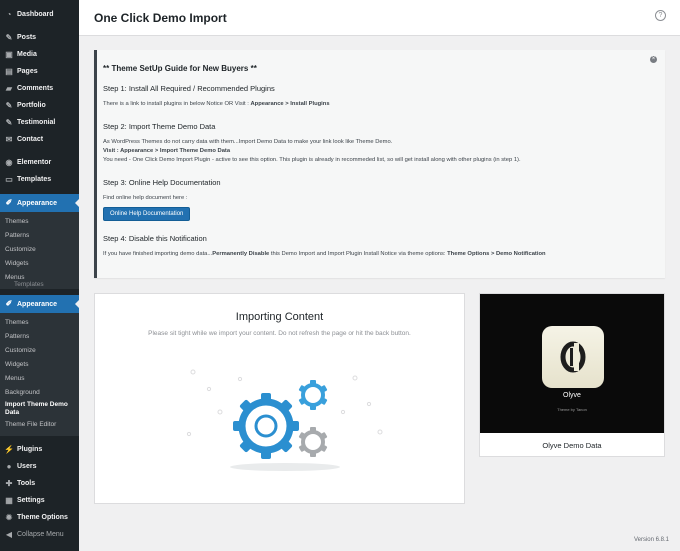 Image resolution: width=680 pixels, height=551 pixels. I want to click on pin-icon: ✎, so click(9, 37).